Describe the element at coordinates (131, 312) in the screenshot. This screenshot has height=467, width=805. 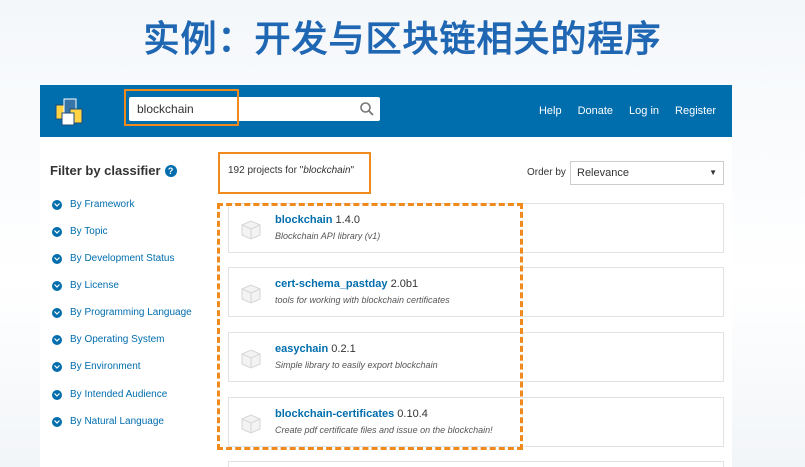
I see `filter-label: By Programming Language` at that location.